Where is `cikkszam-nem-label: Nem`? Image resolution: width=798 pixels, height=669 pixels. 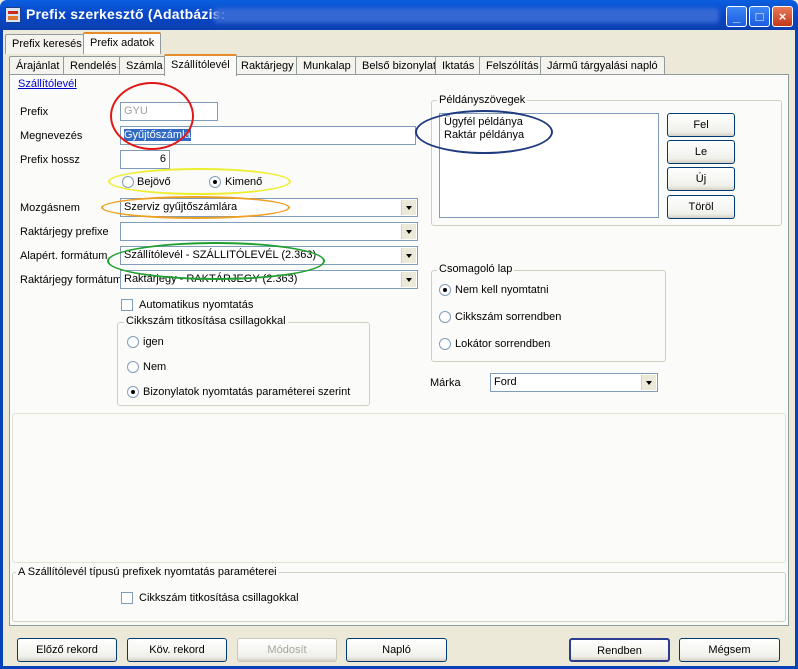
cikkszam-nem-label: Nem is located at coordinates (155, 367).